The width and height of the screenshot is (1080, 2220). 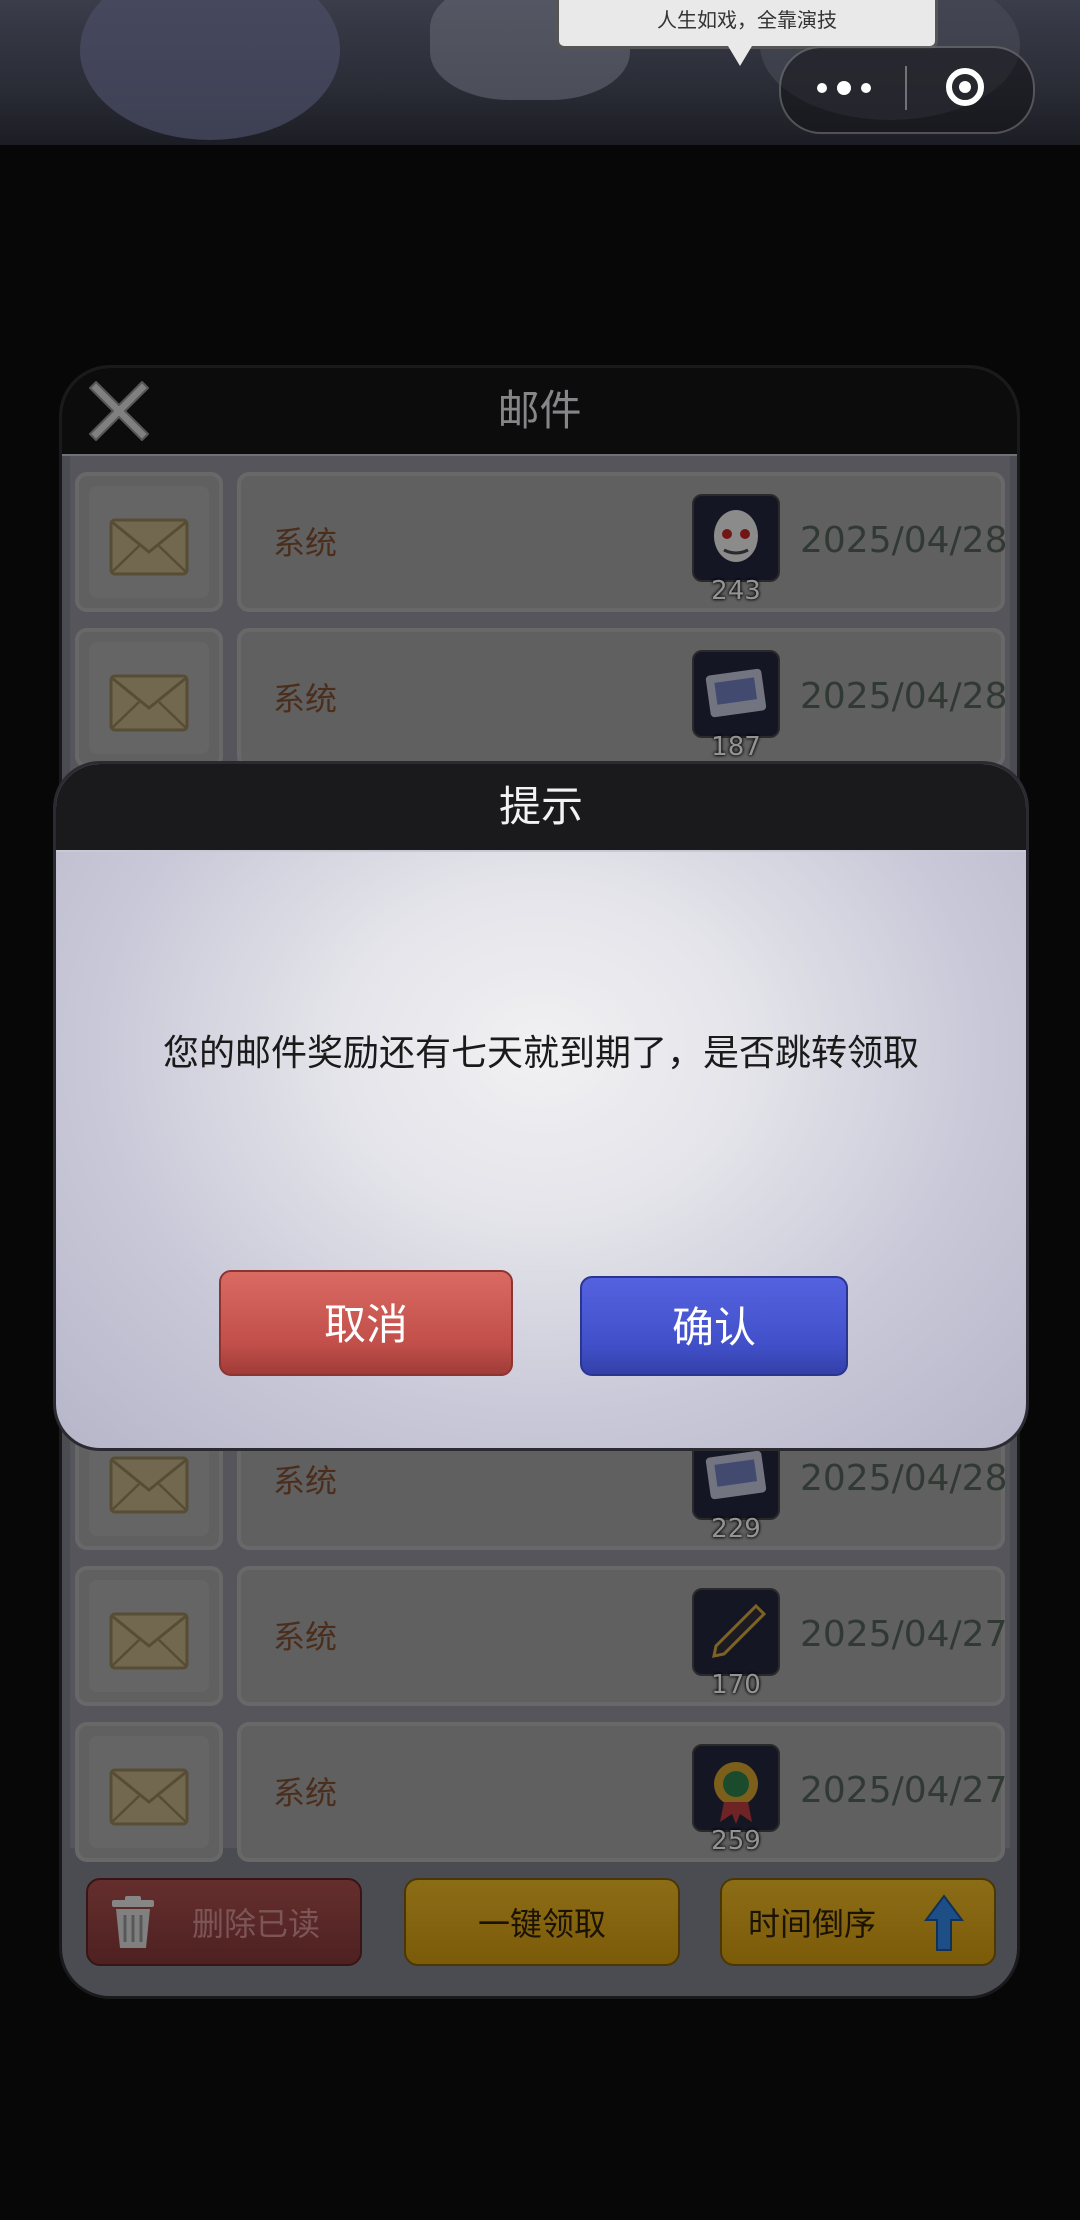 I want to click on dialog-title: 提示, so click(x=540, y=806).